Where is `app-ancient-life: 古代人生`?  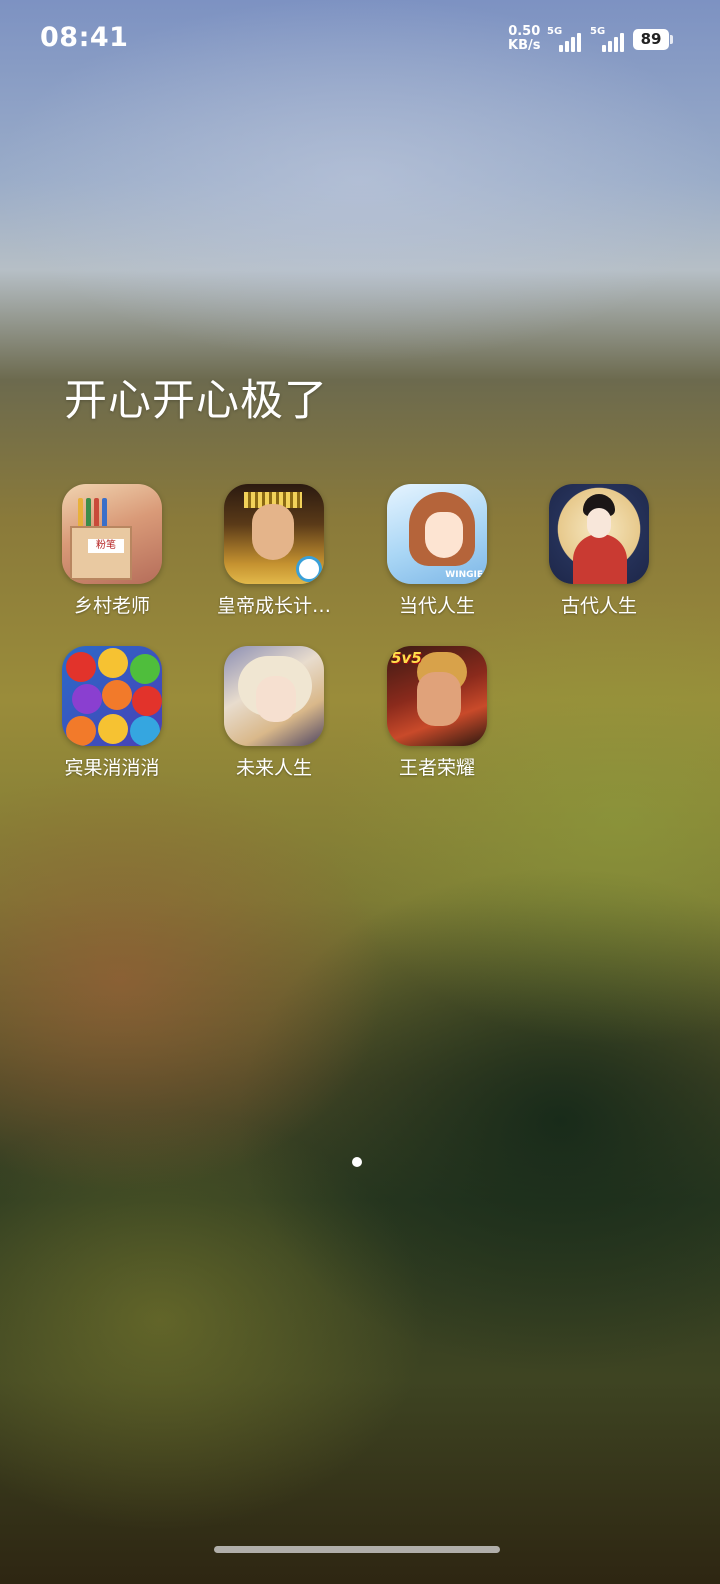 app-ancient-life: 古代人生 is located at coordinates (599, 551).